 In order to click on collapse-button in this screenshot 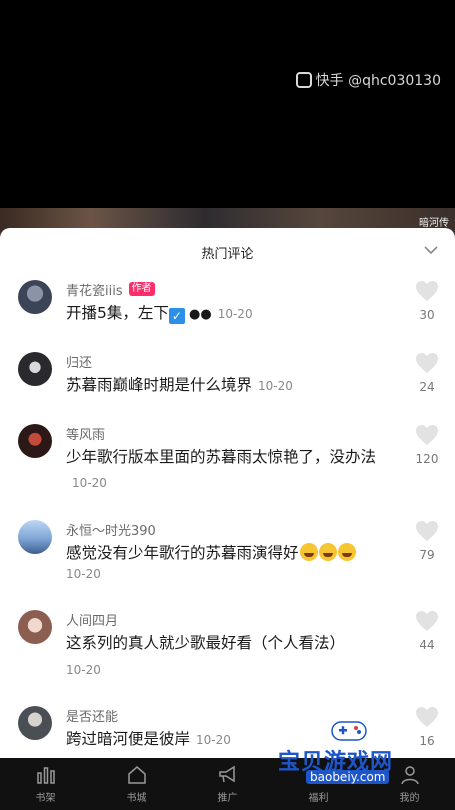, I will do `click(431, 250)`.